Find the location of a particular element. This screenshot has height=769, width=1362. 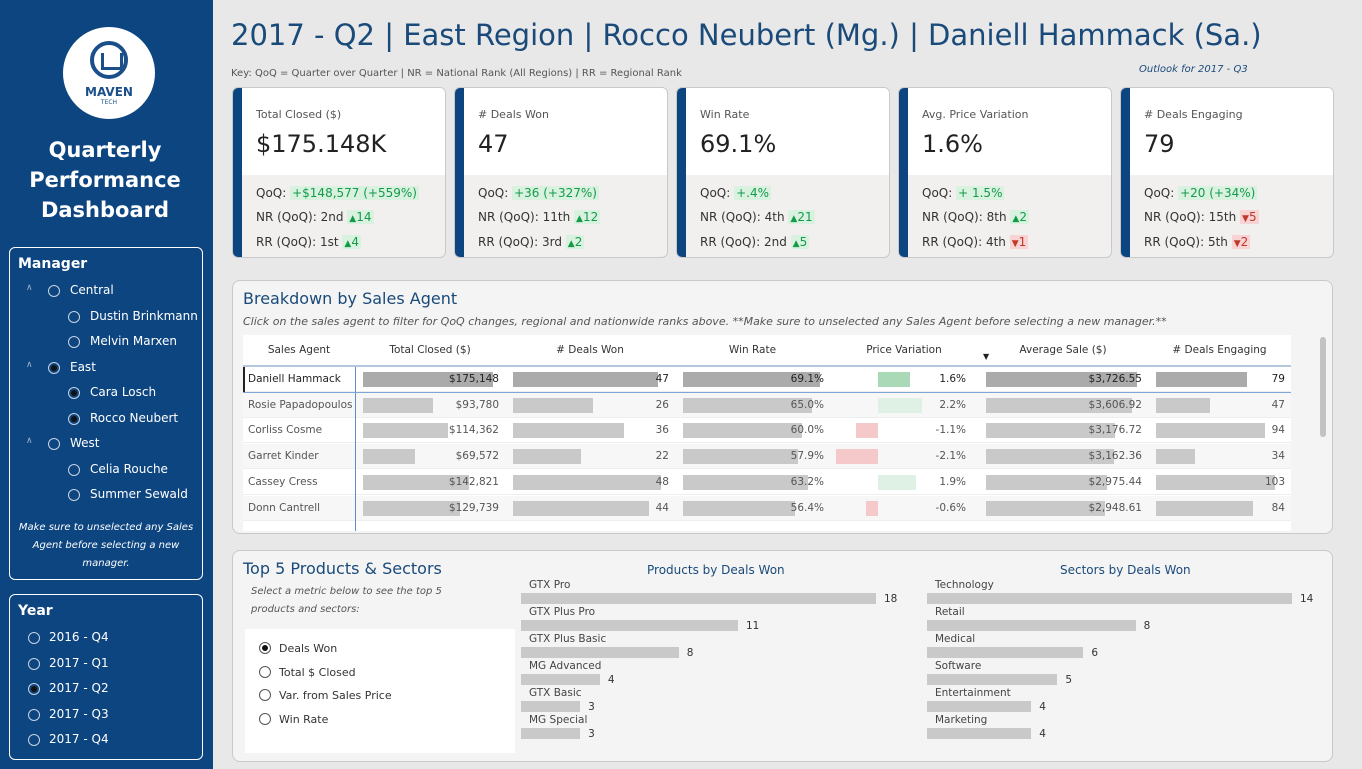

selected-row-outline is located at coordinates (767, 380).